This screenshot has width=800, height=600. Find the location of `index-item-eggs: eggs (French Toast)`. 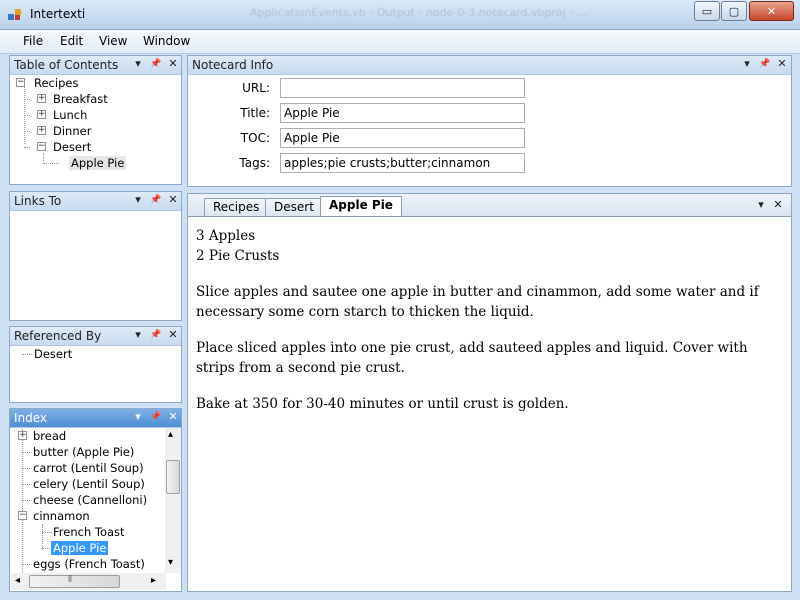

index-item-eggs: eggs (French Toast) is located at coordinates (89, 564).